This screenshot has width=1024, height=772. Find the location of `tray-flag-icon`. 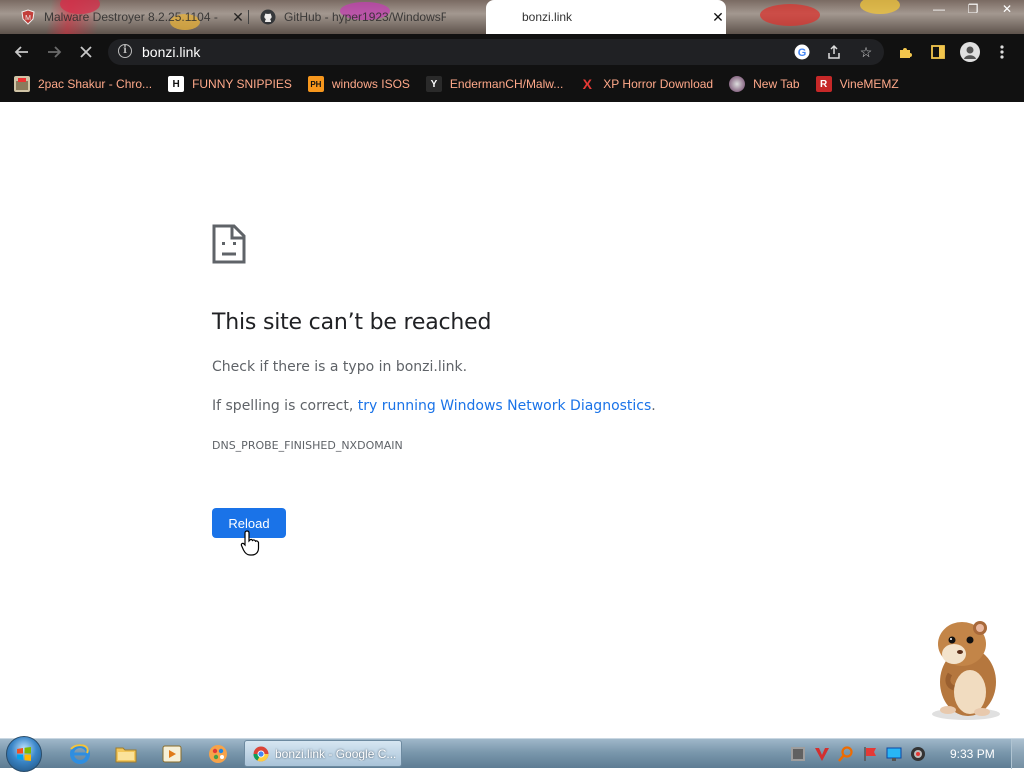

tray-flag-icon is located at coordinates (870, 754).